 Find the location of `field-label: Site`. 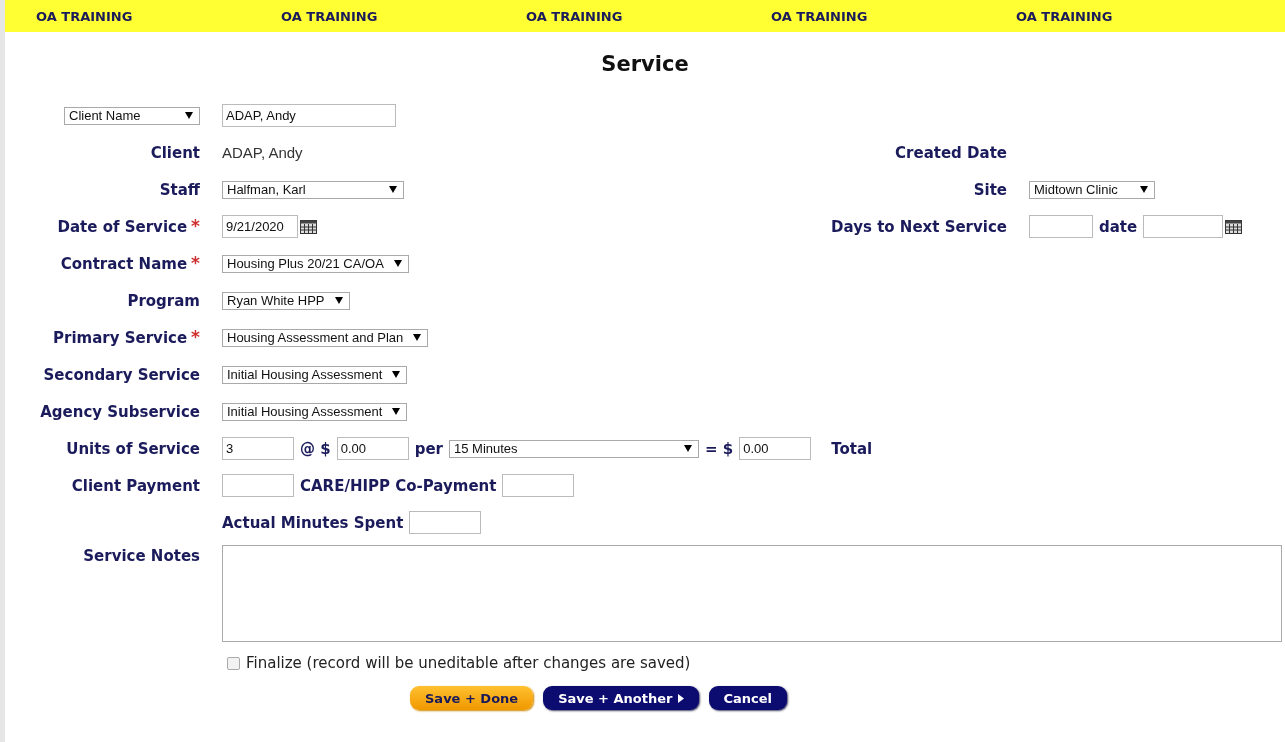

field-label: Site is located at coordinates (990, 189).